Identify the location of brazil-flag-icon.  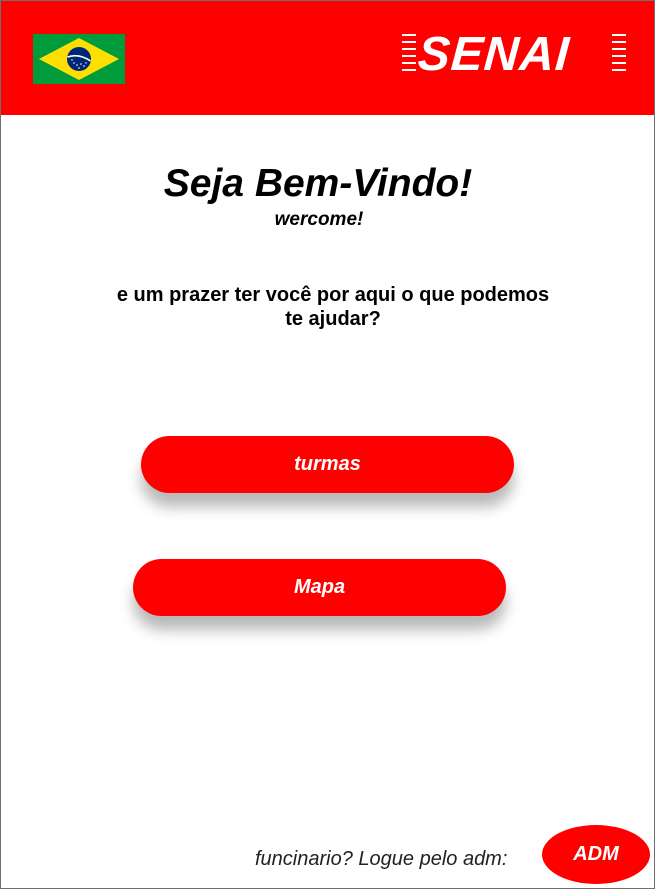
(79, 59).